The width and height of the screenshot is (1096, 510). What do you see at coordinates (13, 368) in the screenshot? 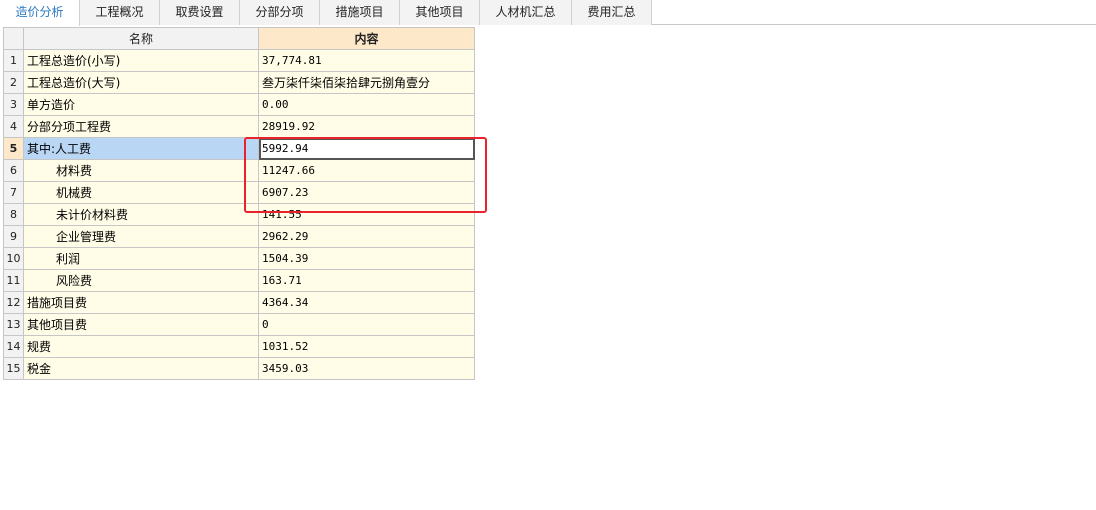
I see `row-number: 15` at bounding box center [13, 368].